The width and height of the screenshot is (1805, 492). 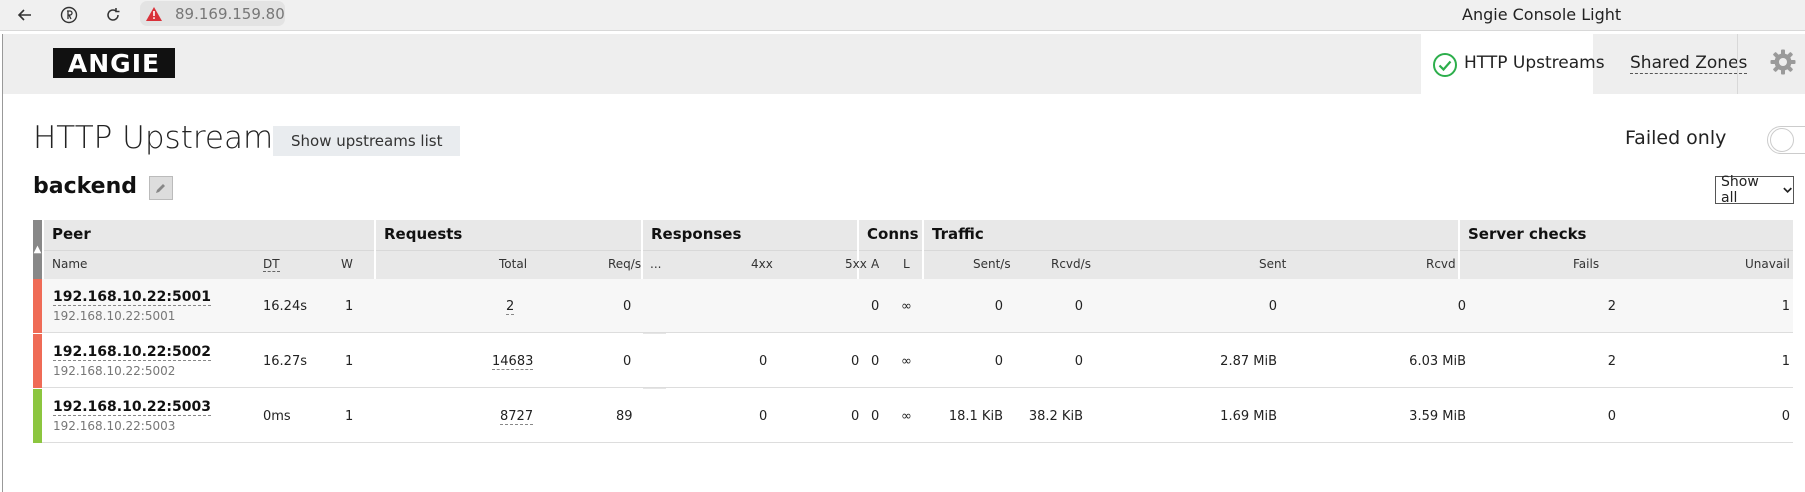 I want to click on col-4xx: 4xx, so click(x=762, y=264).